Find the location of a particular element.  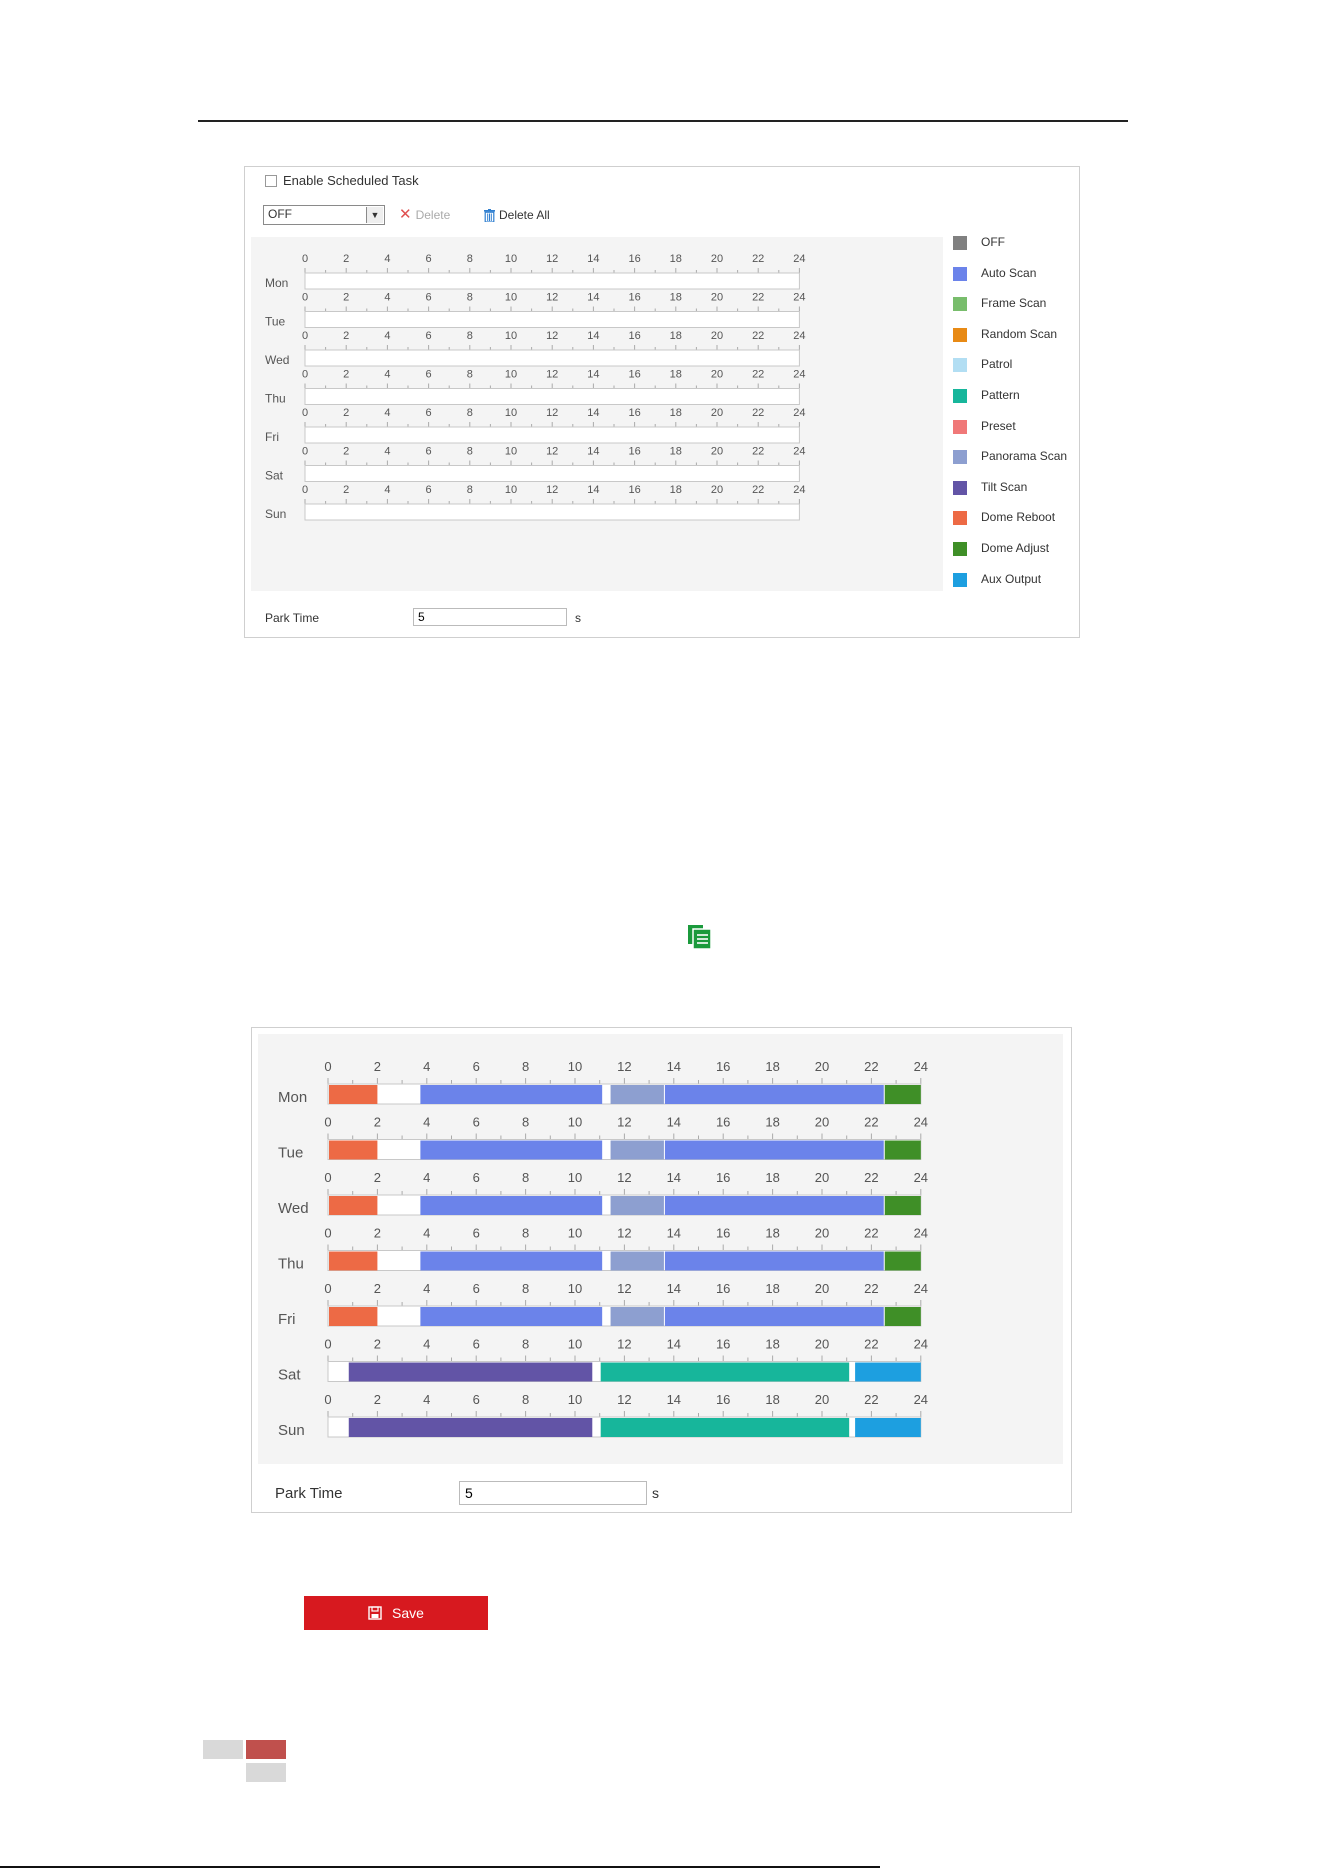

save-button: Save is located at coordinates (396, 1613).